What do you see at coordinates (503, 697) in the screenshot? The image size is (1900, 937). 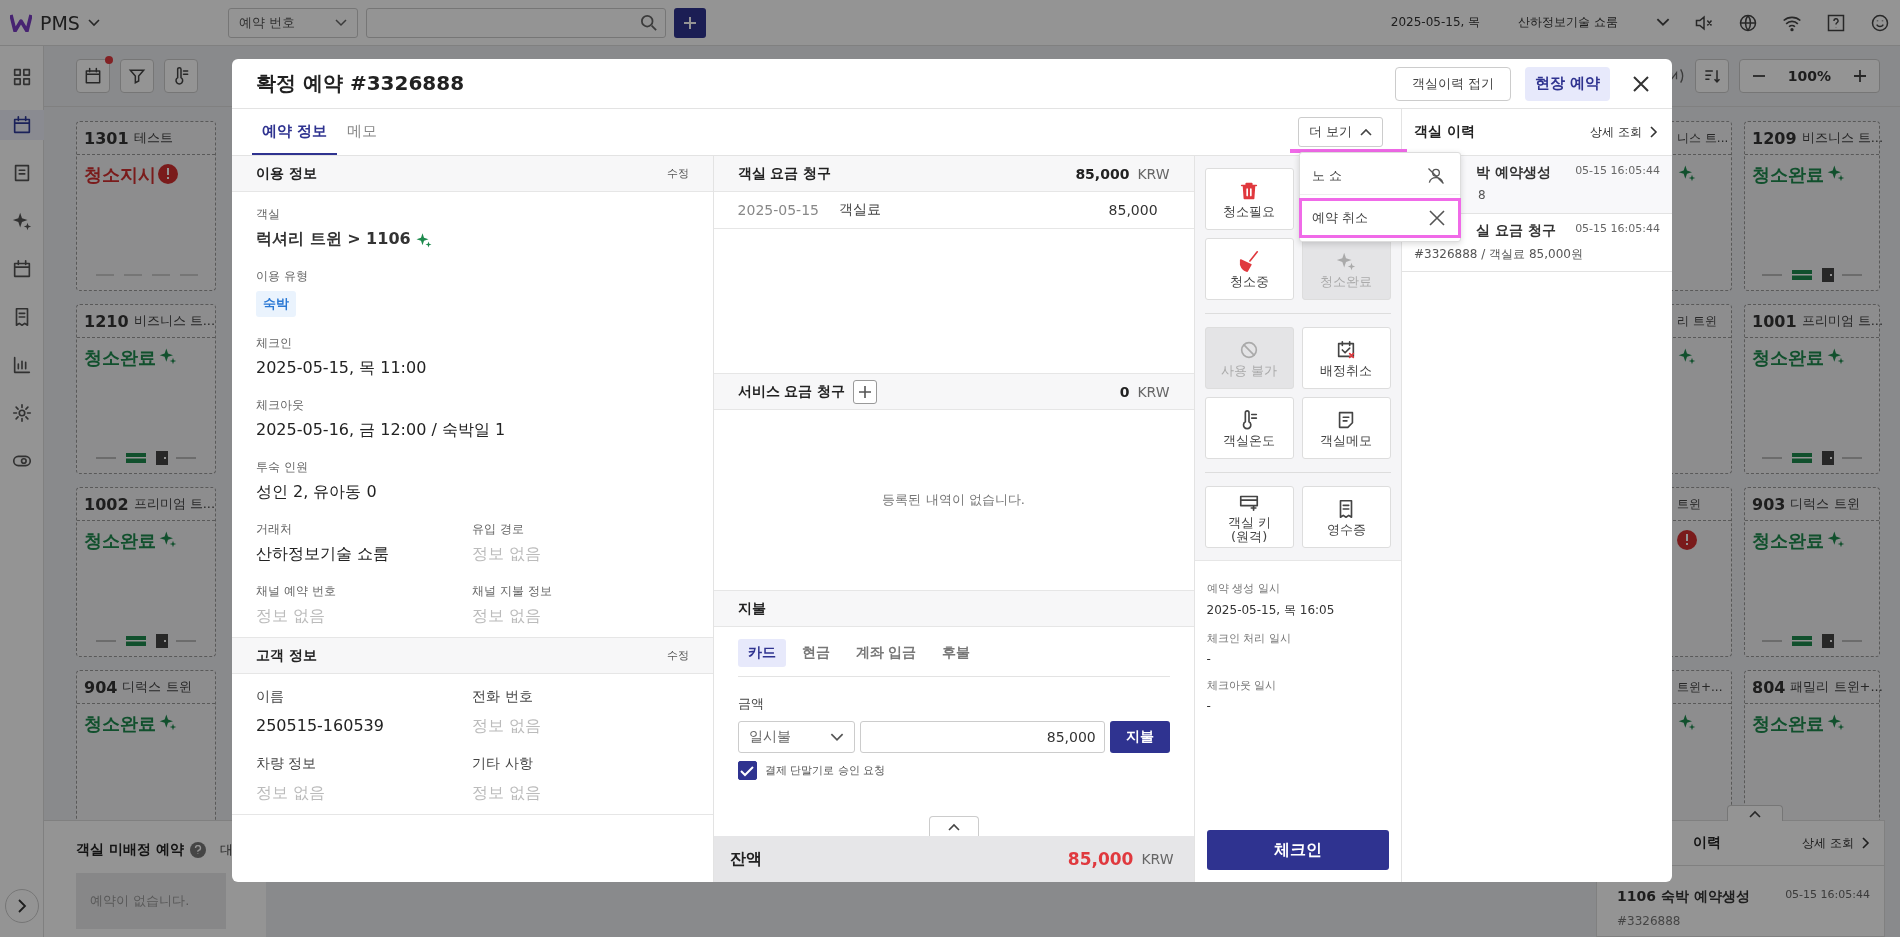 I see `field-label: 전화 번호` at bounding box center [503, 697].